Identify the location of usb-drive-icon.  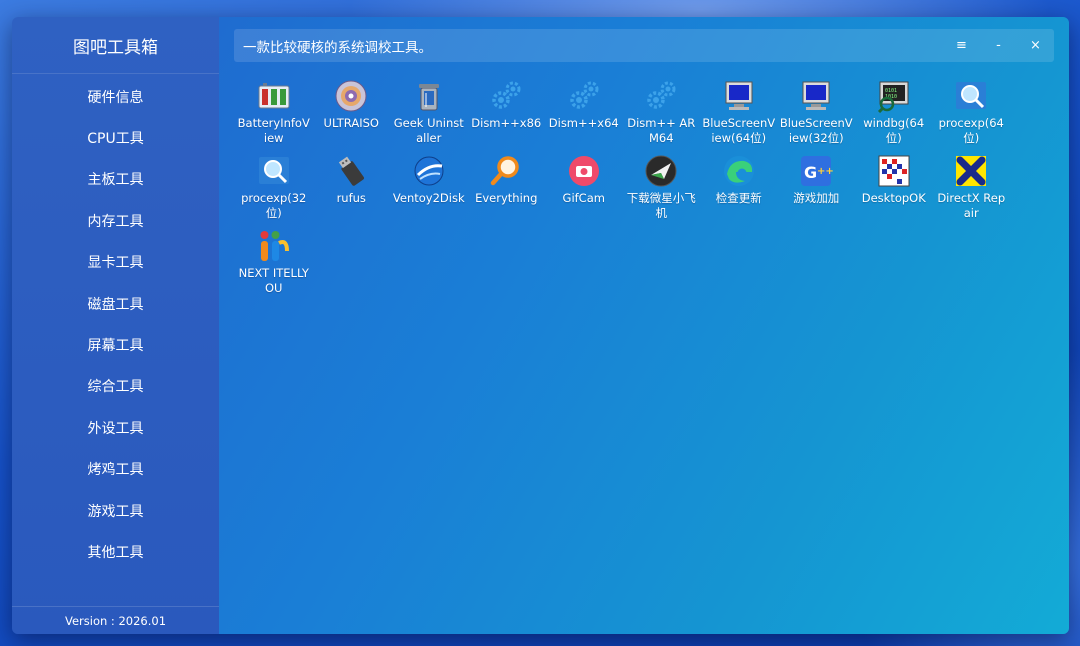
(351, 171).